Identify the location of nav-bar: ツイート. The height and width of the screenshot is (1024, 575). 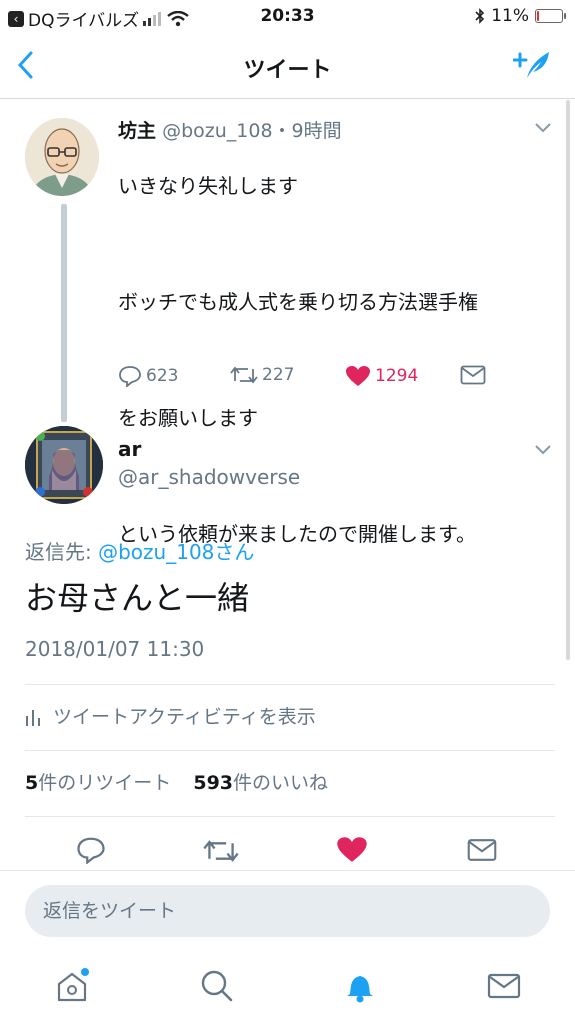
(287, 66).